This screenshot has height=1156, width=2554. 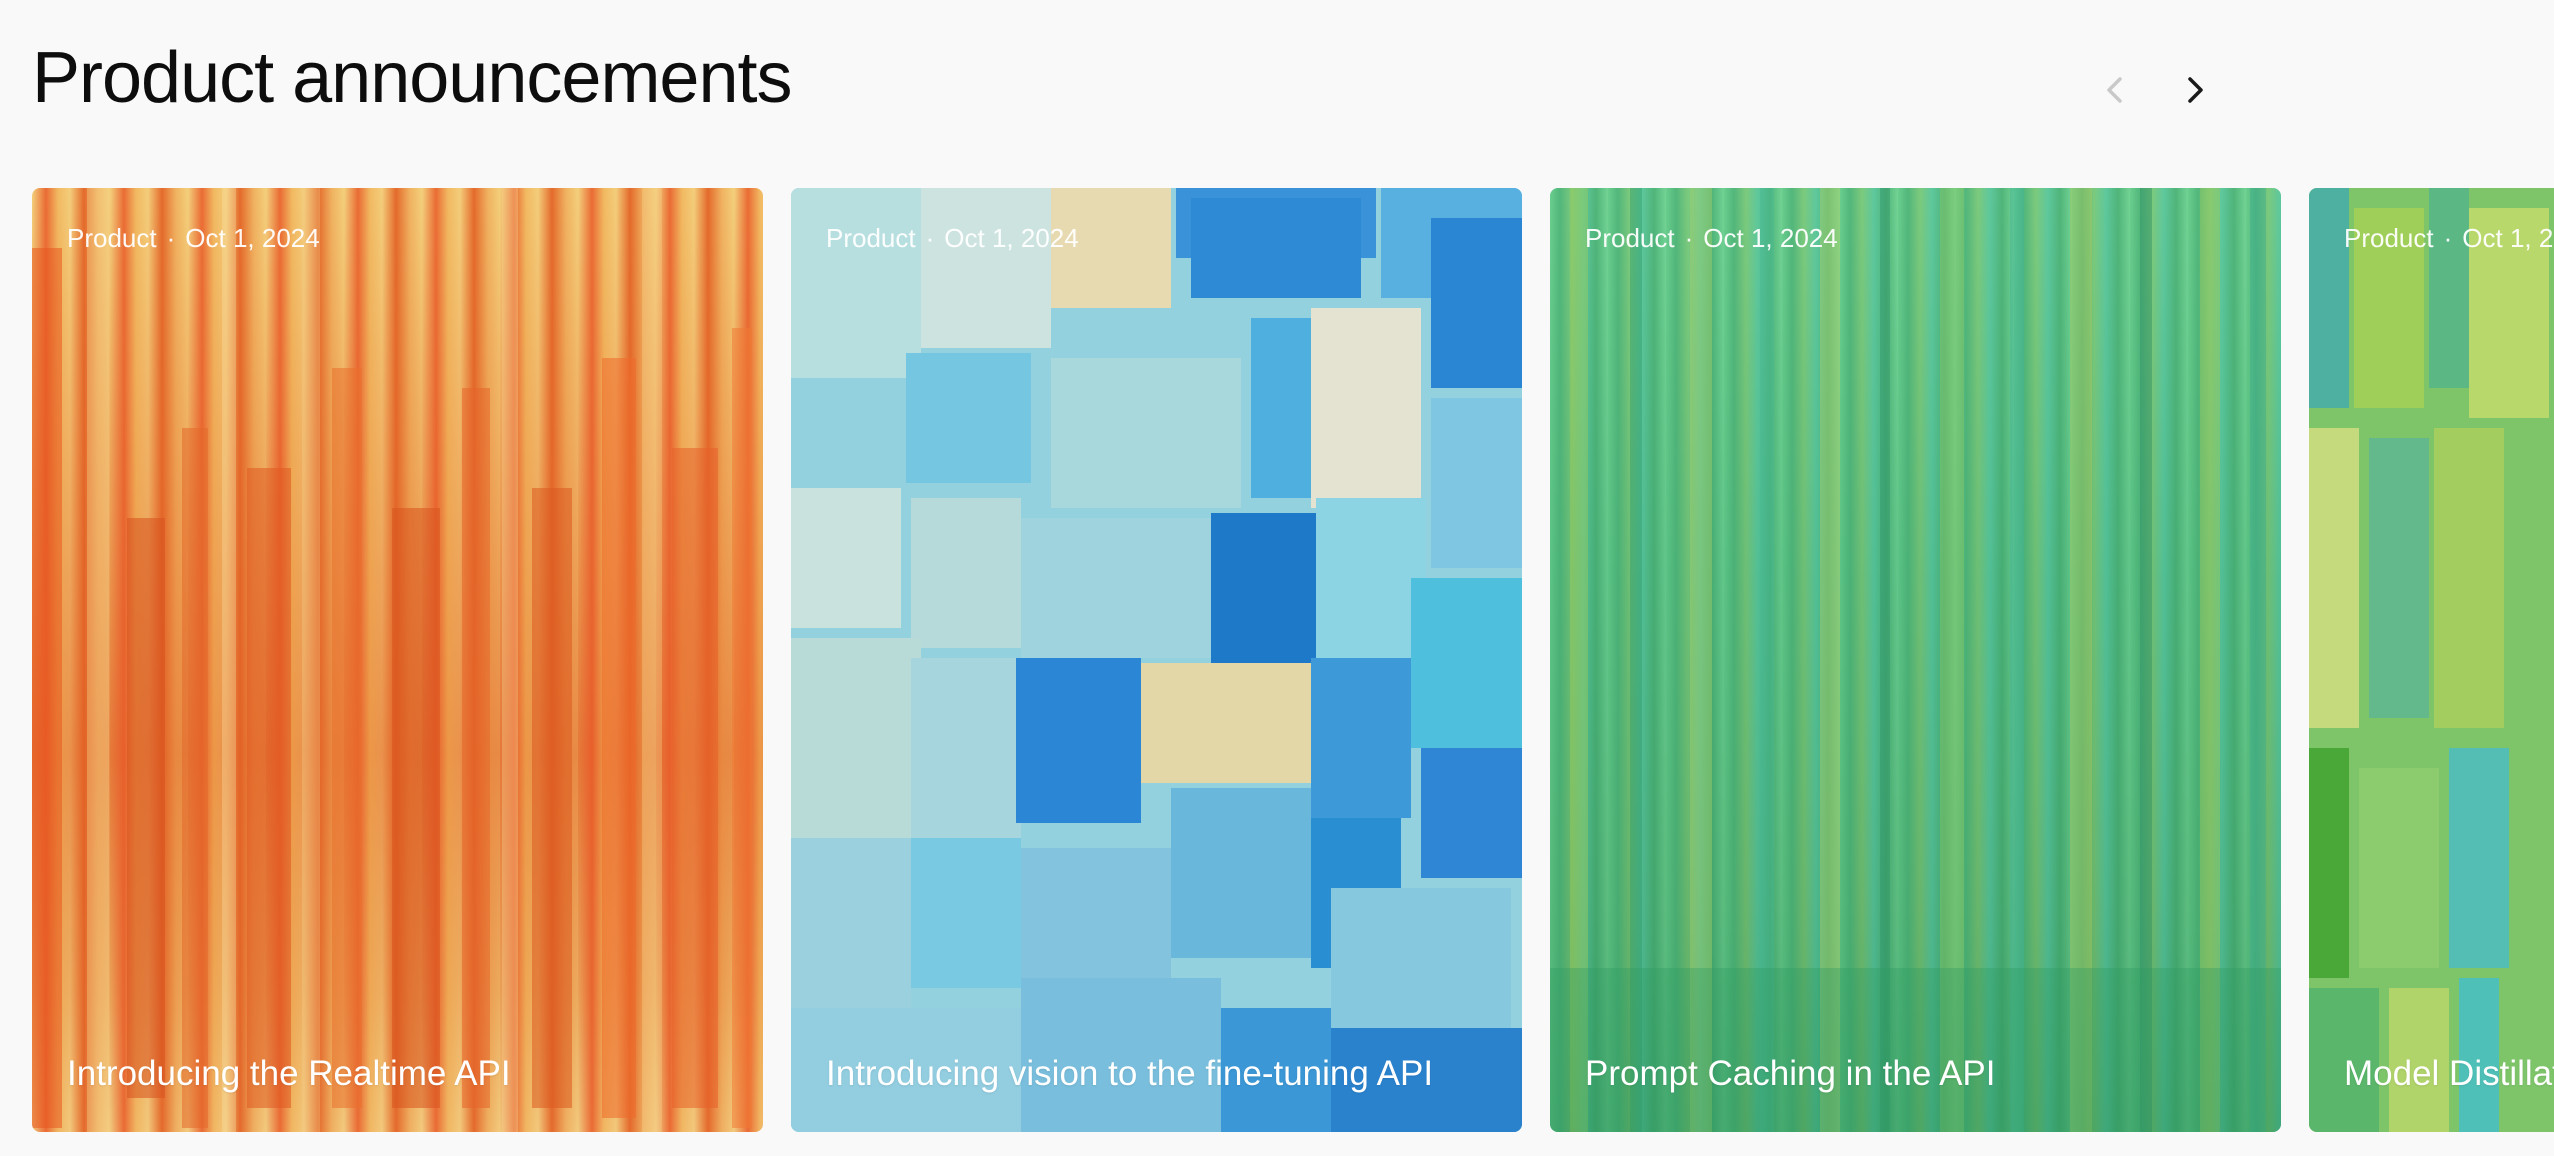 What do you see at coordinates (2449, 1074) in the screenshot?
I see `card-title: Model Distillation in the API` at bounding box center [2449, 1074].